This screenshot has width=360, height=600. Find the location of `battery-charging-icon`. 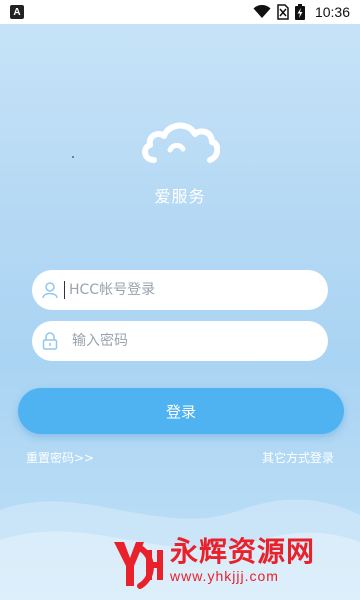

battery-charging-icon is located at coordinates (299, 12).